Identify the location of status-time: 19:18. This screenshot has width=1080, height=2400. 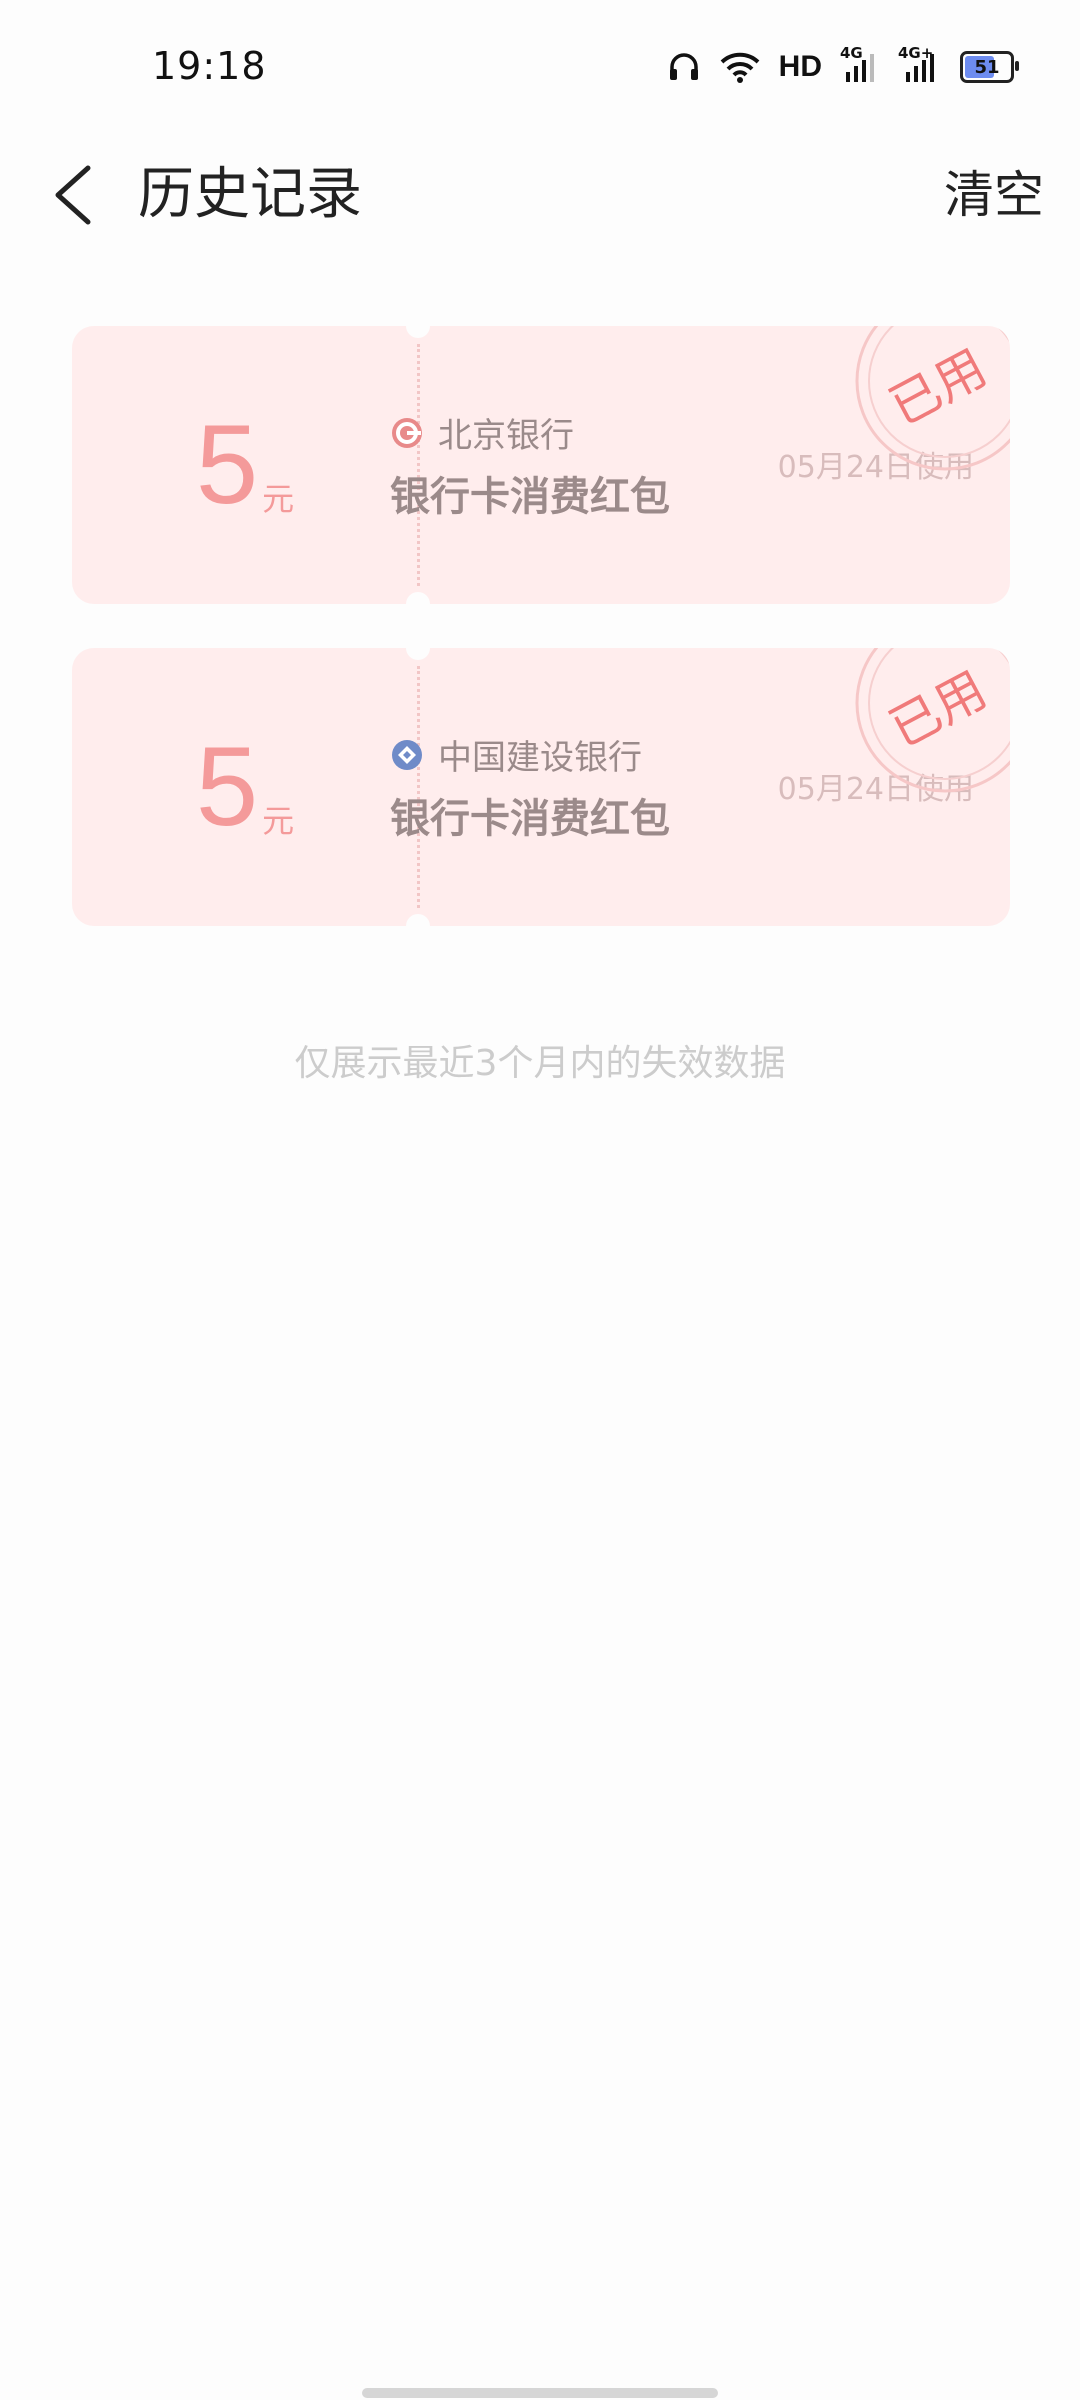
(209, 66).